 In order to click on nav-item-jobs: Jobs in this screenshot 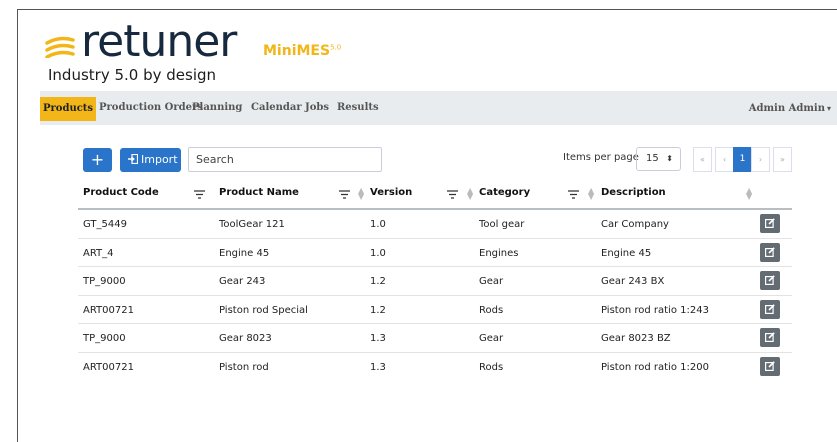, I will do `click(317, 108)`.